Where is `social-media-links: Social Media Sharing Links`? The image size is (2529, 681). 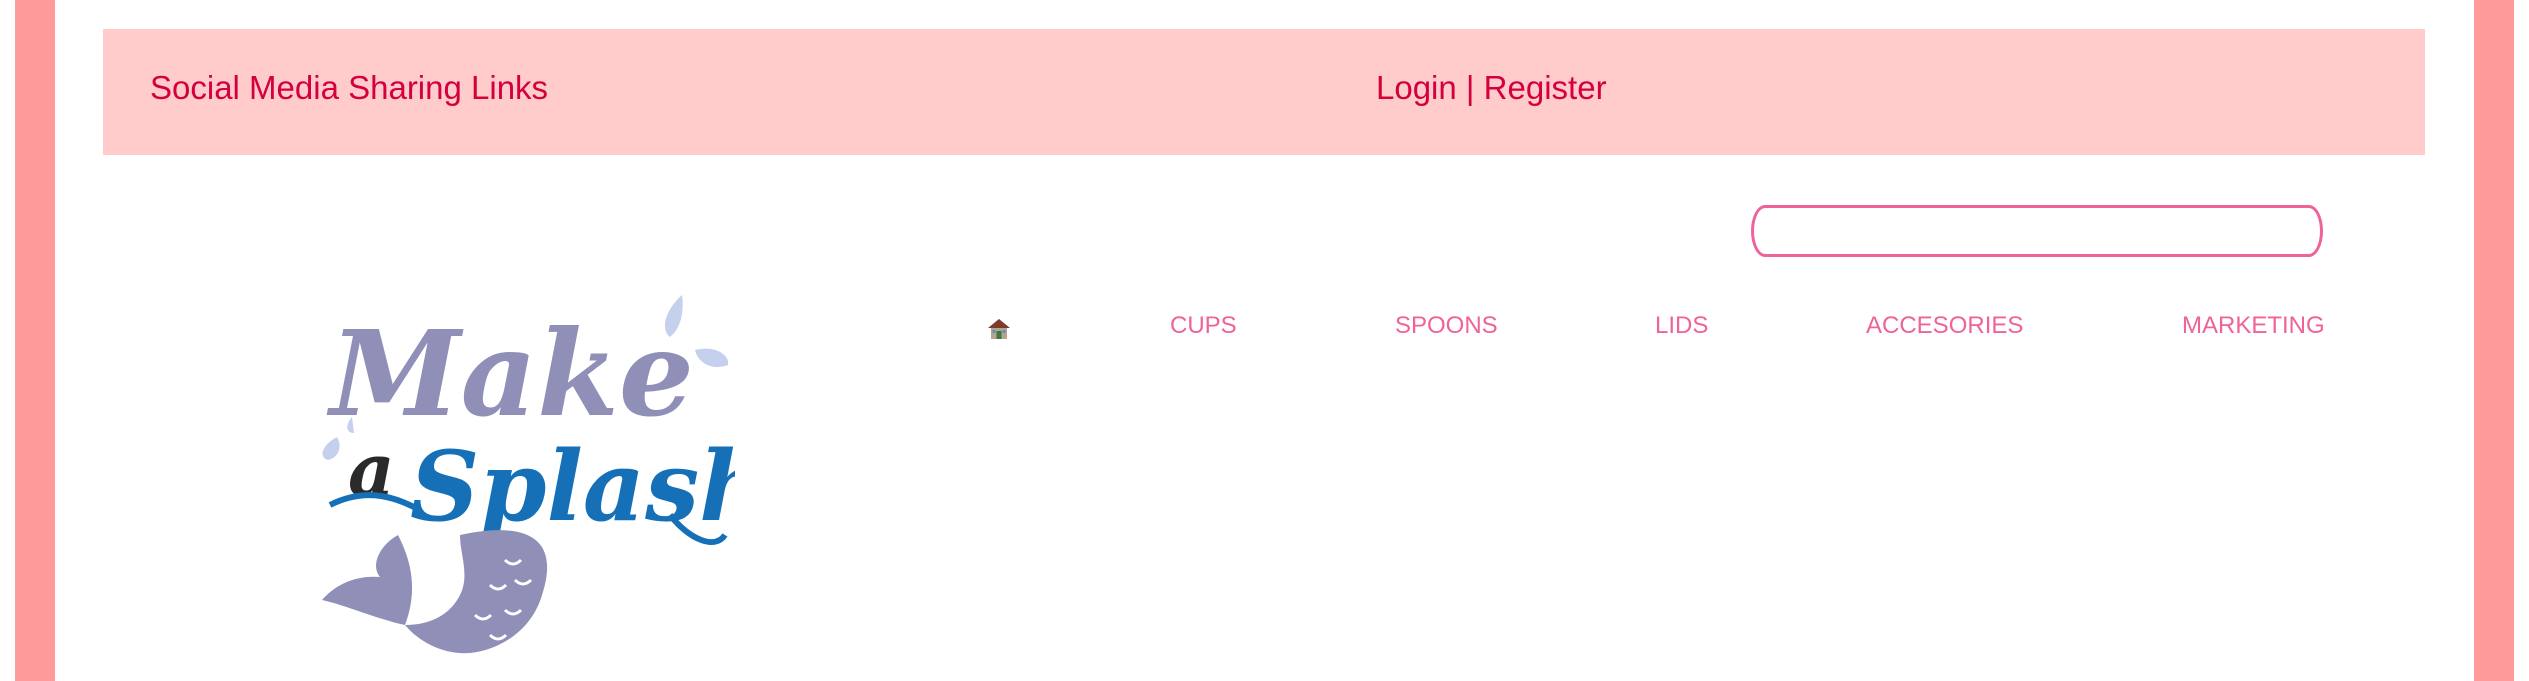 social-media-links: Social Media Sharing Links is located at coordinates (349, 87).